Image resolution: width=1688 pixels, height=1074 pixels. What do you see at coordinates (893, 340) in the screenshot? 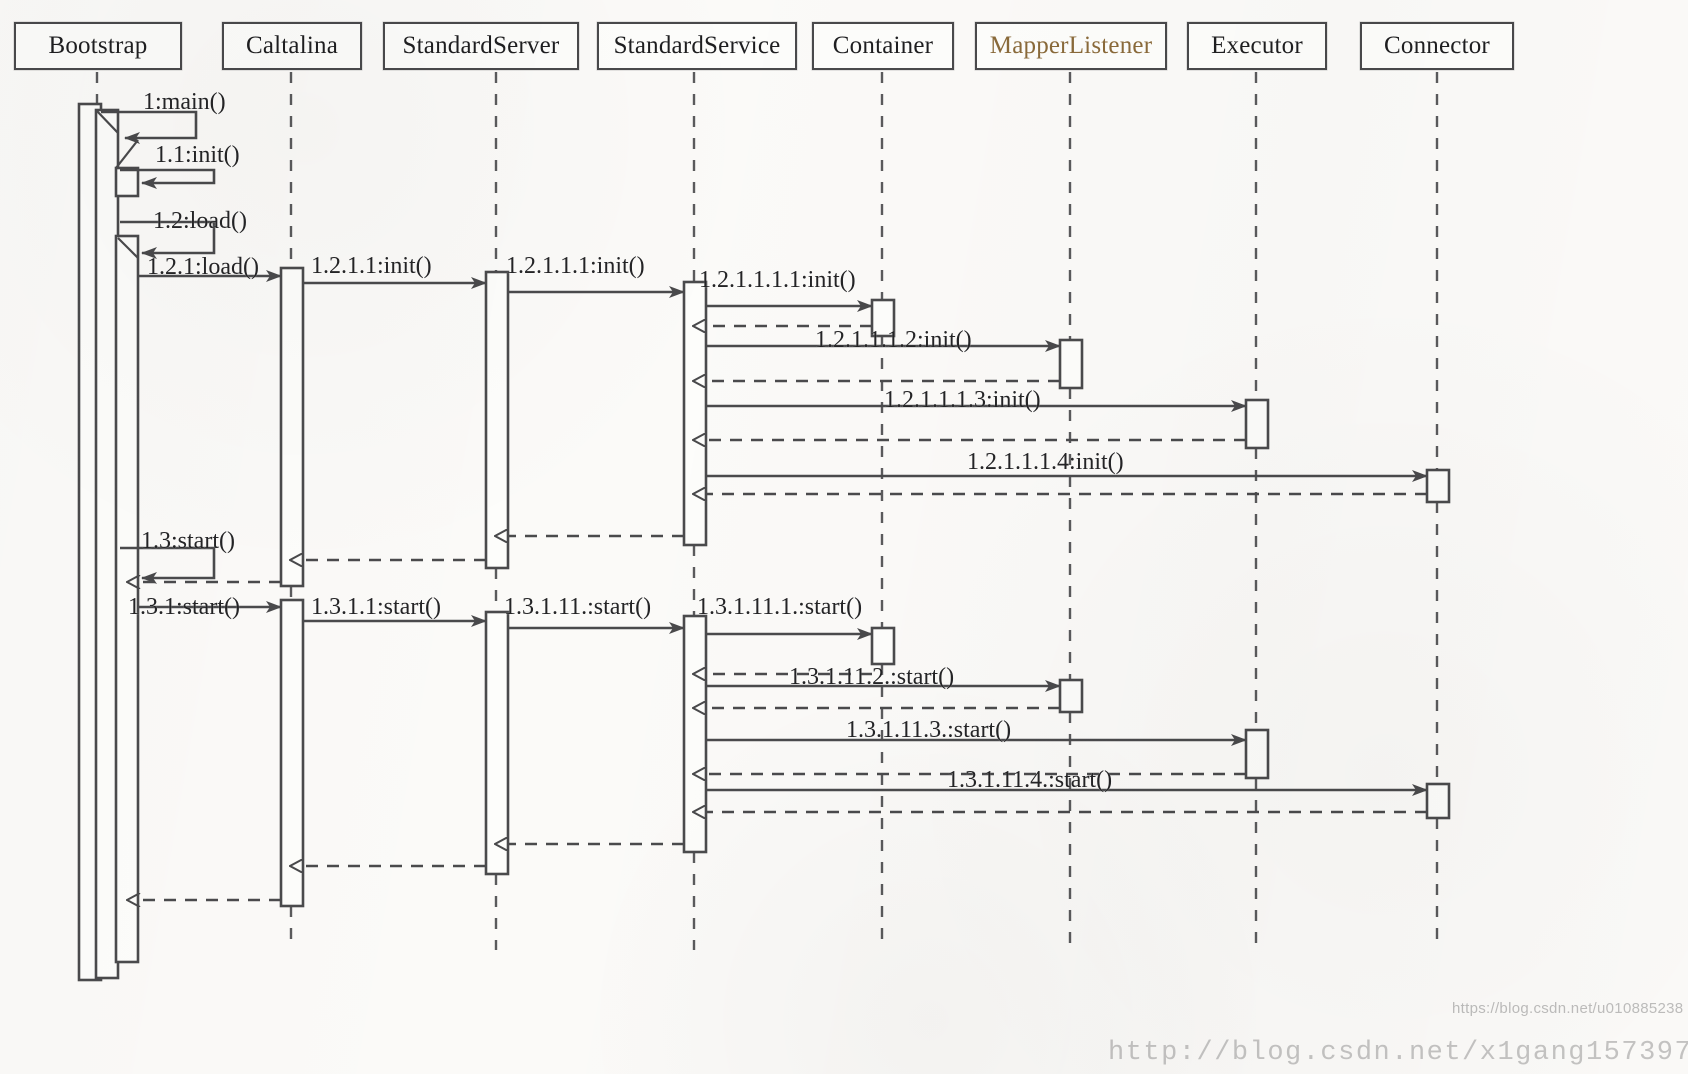
I see `message-label-1-2-1-1-1-2-init: 1.2.1.1.1.2:init()` at bounding box center [893, 340].